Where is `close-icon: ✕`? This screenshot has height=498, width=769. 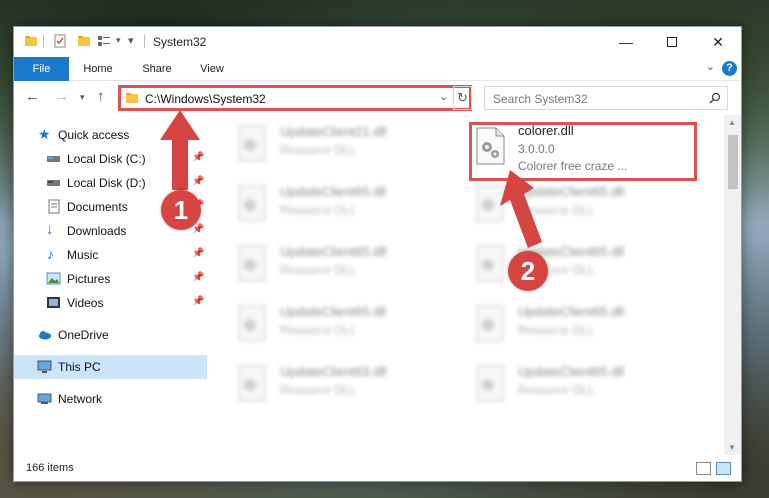
close-icon: ✕ is located at coordinates (718, 41).